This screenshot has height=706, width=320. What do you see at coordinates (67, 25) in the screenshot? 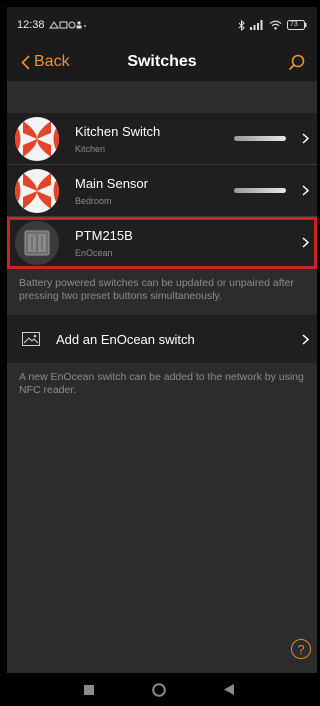
I see `notification-icons` at bounding box center [67, 25].